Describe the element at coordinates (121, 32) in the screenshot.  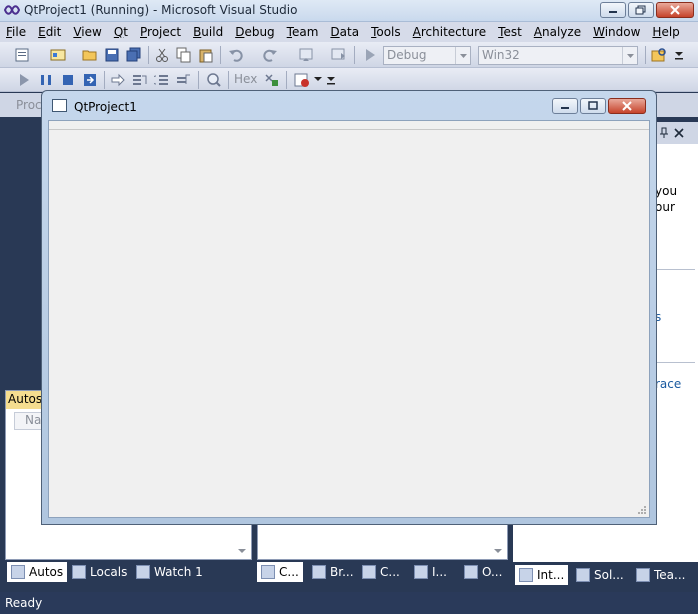
I see `menu-qt: Qt` at that location.